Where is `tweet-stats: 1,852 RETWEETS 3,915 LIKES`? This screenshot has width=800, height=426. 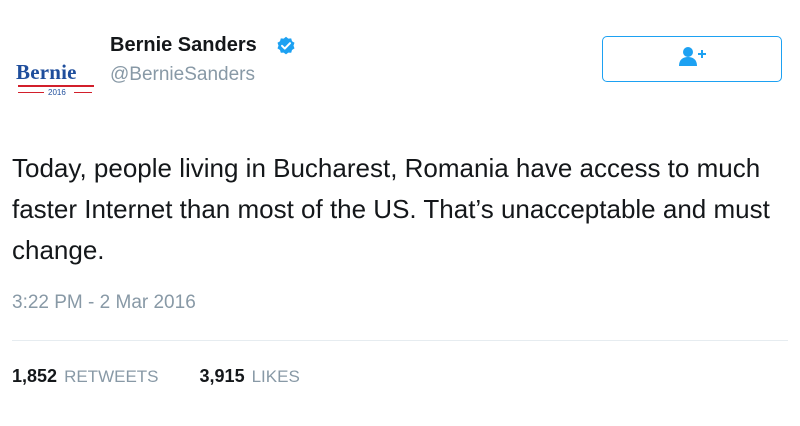
tweet-stats: 1,852 RETWEETS 3,915 LIKES is located at coordinates (174, 376).